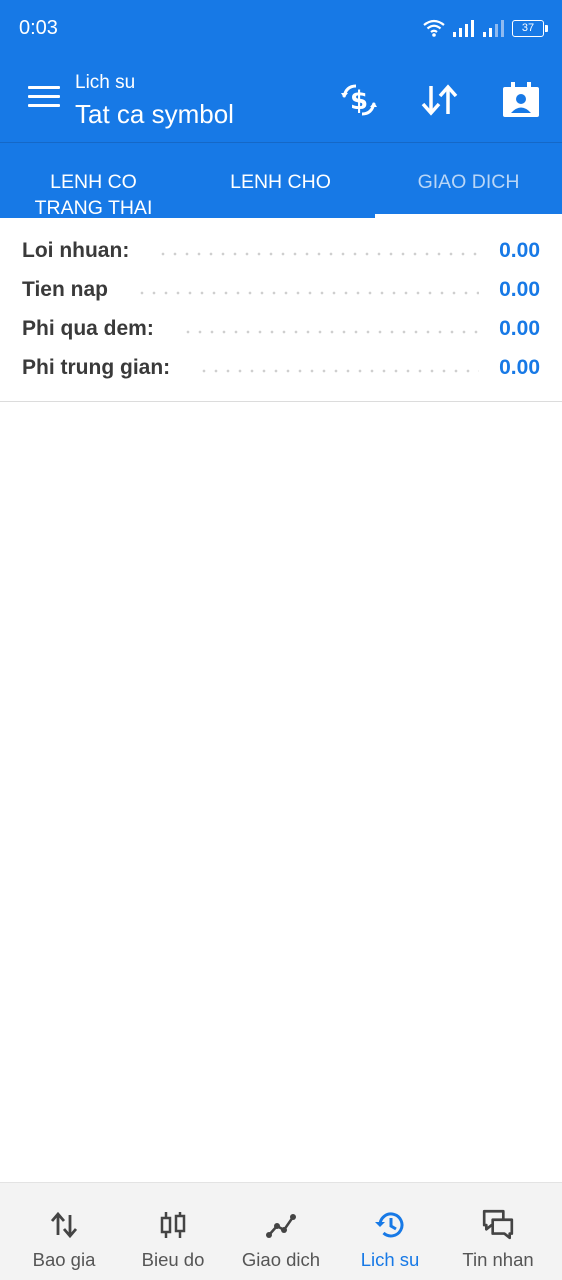 The image size is (562, 1280). Describe the element at coordinates (498, 1224) in the screenshot. I see `messages-icon` at that location.